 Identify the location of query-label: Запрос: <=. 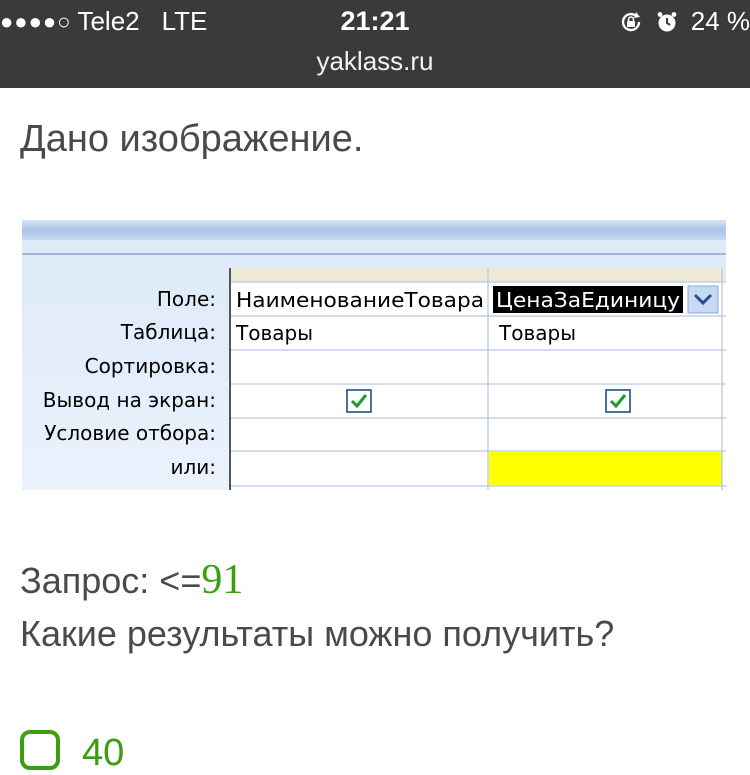
(111, 580).